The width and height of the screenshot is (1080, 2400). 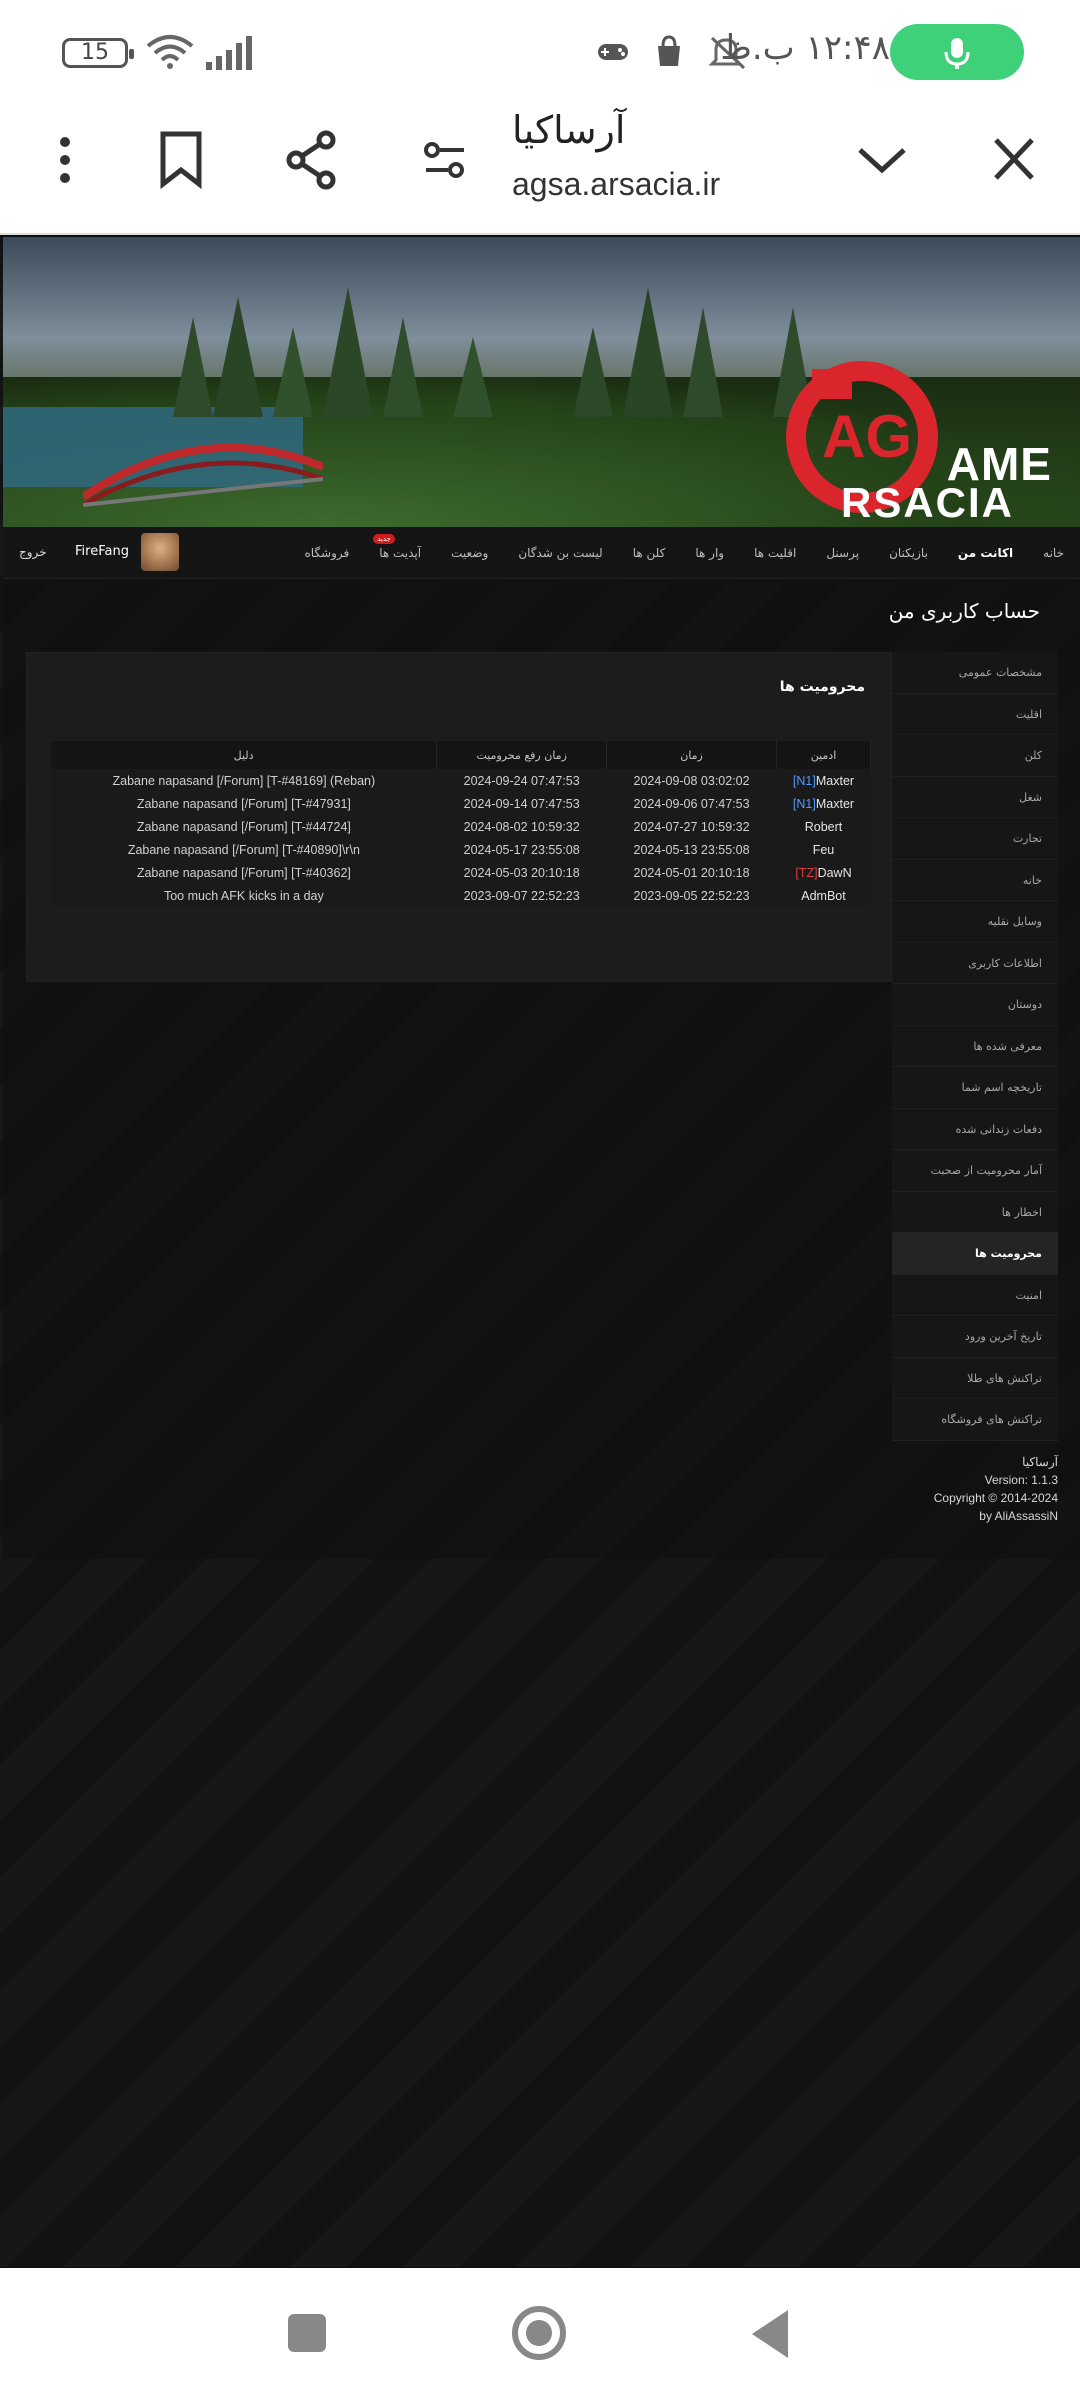 What do you see at coordinates (975, 1171) in the screenshot?
I see `sidebar-item: آمار محرومیت از صحبت` at bounding box center [975, 1171].